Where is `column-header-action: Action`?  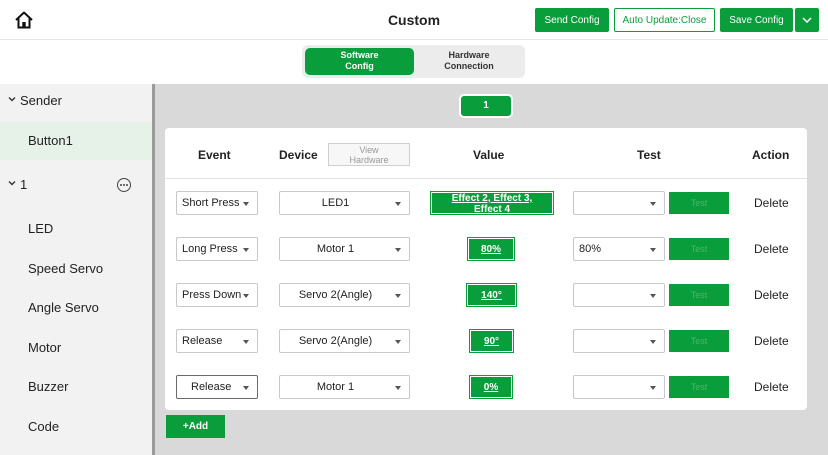 column-header-action: Action is located at coordinates (771, 155).